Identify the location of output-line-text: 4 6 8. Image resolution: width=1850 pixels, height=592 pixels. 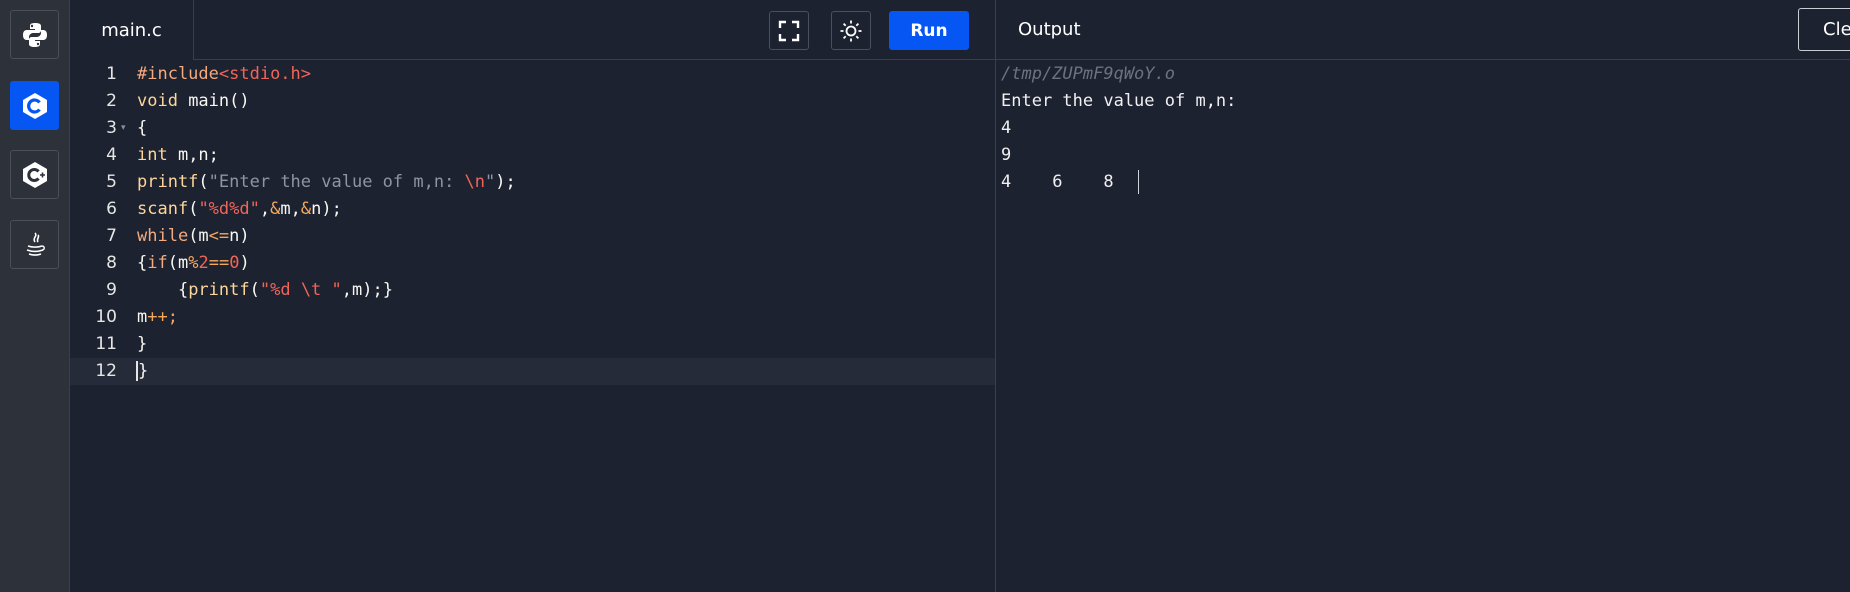
(1057, 182).